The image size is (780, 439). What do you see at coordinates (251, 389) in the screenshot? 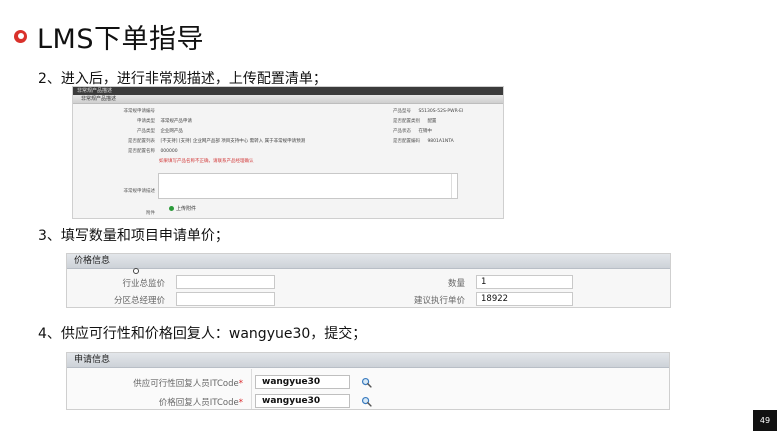
I see `column-divider` at bounding box center [251, 389].